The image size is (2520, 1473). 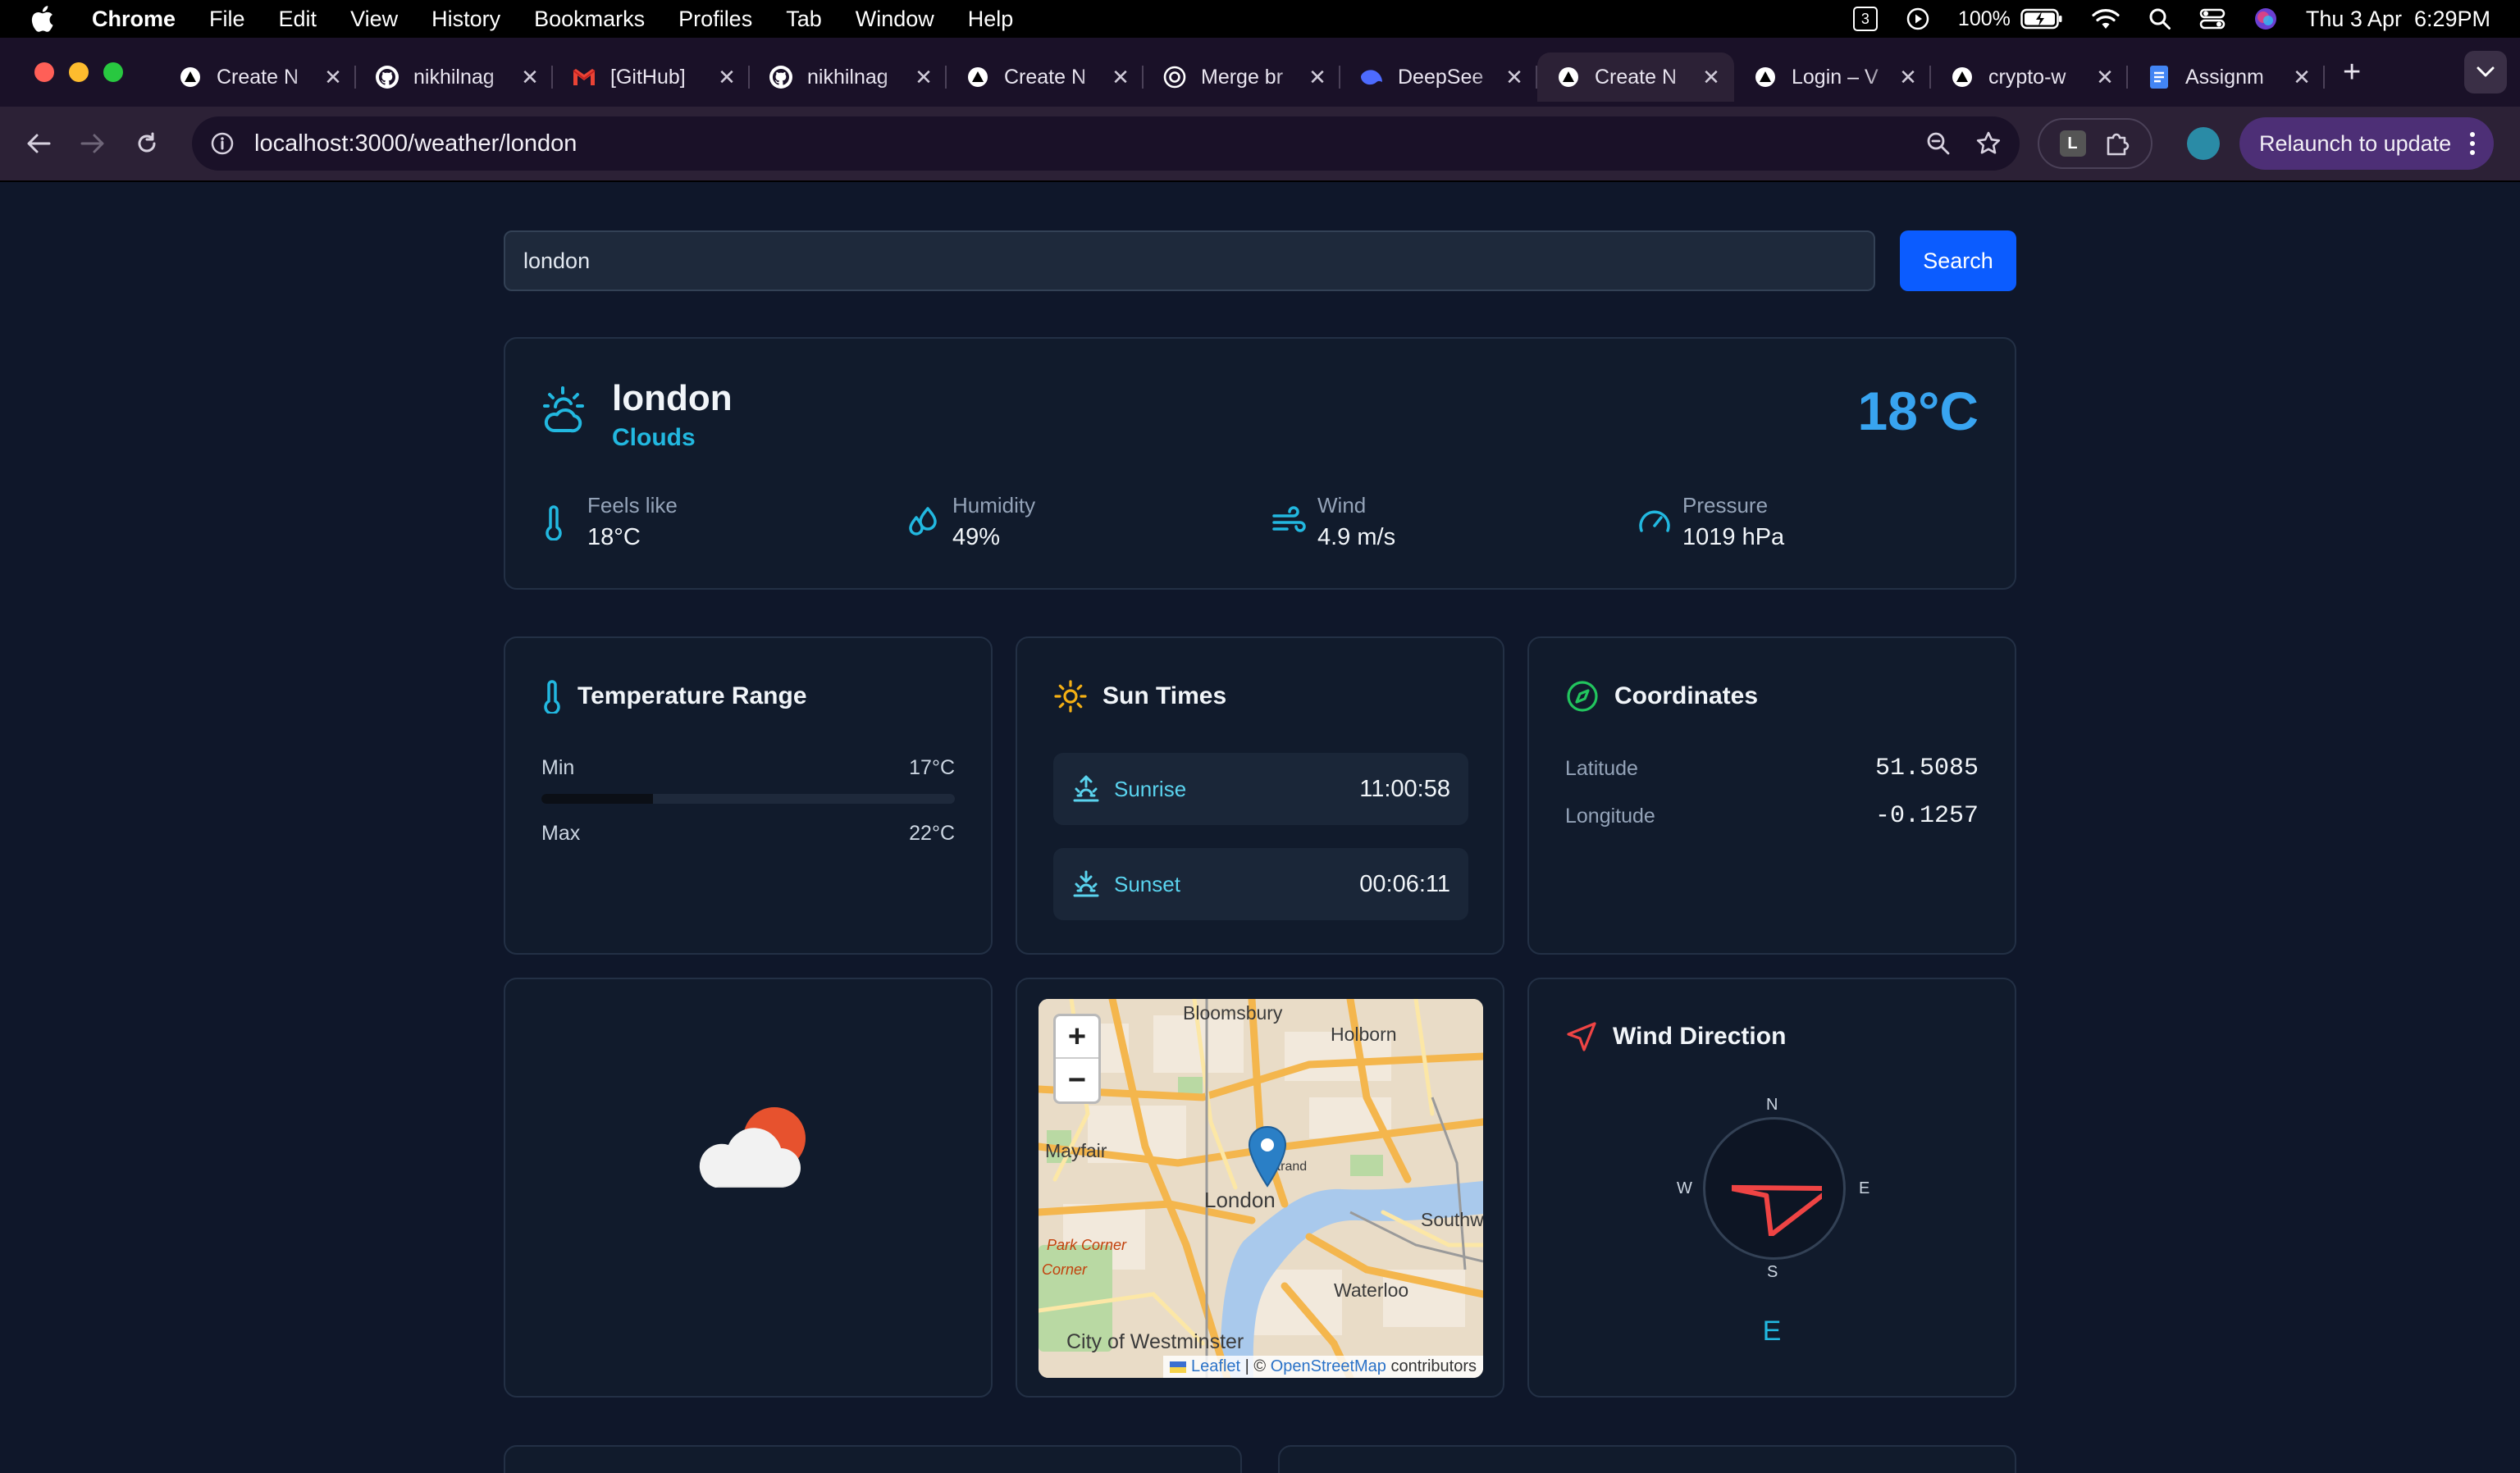 What do you see at coordinates (748, 1188) in the screenshot?
I see `weather-icon-card` at bounding box center [748, 1188].